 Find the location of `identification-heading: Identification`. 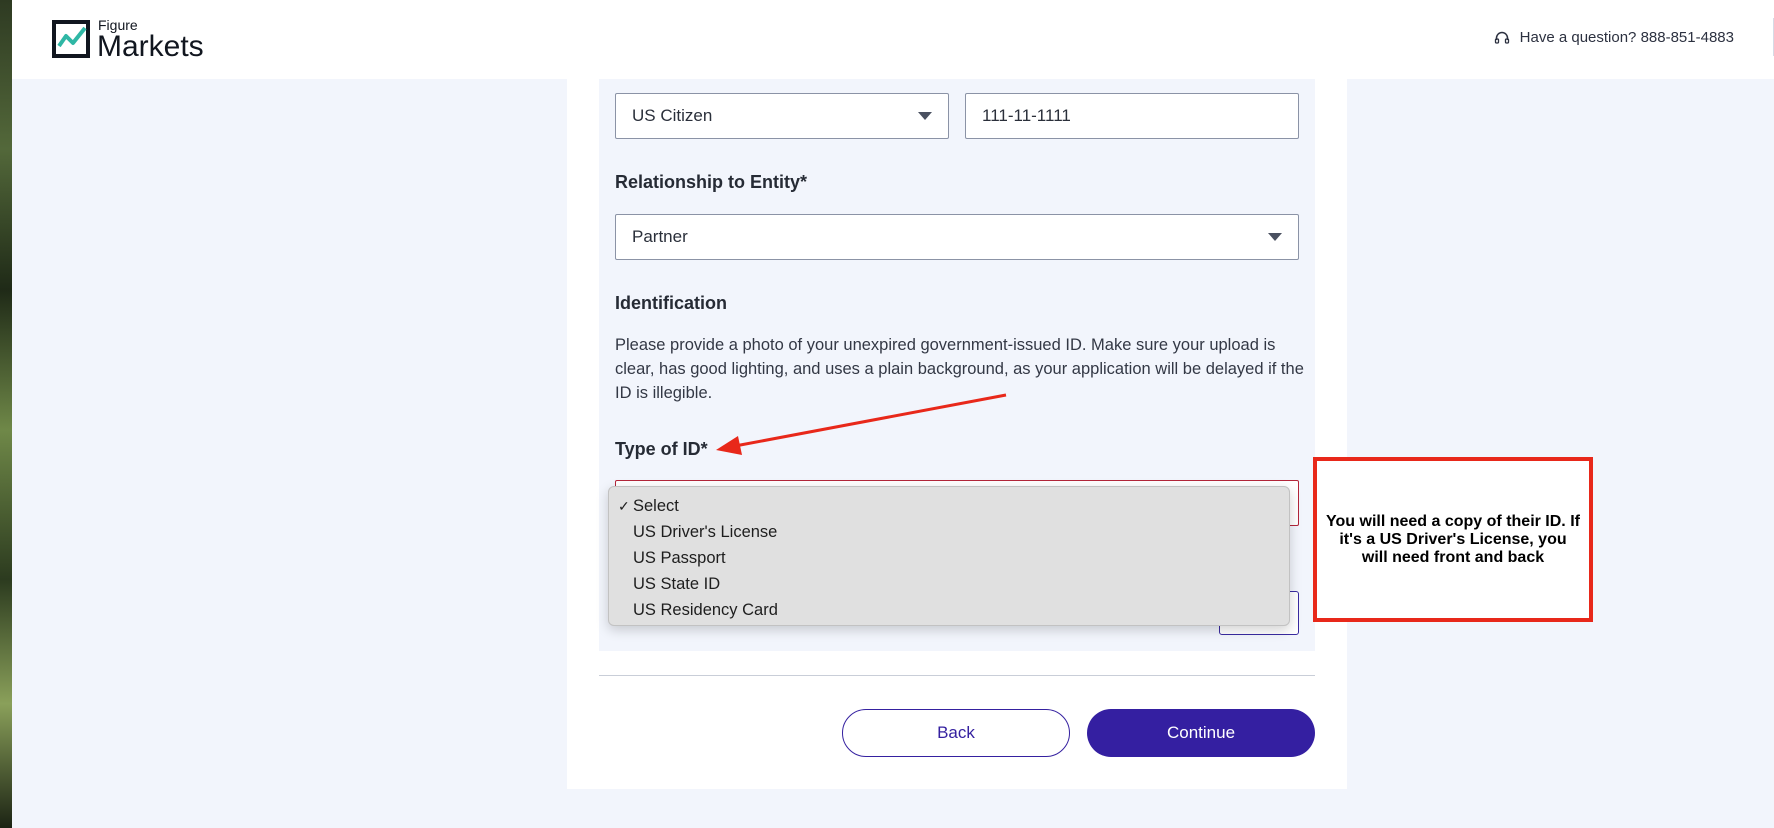

identification-heading: Identification is located at coordinates (671, 303).